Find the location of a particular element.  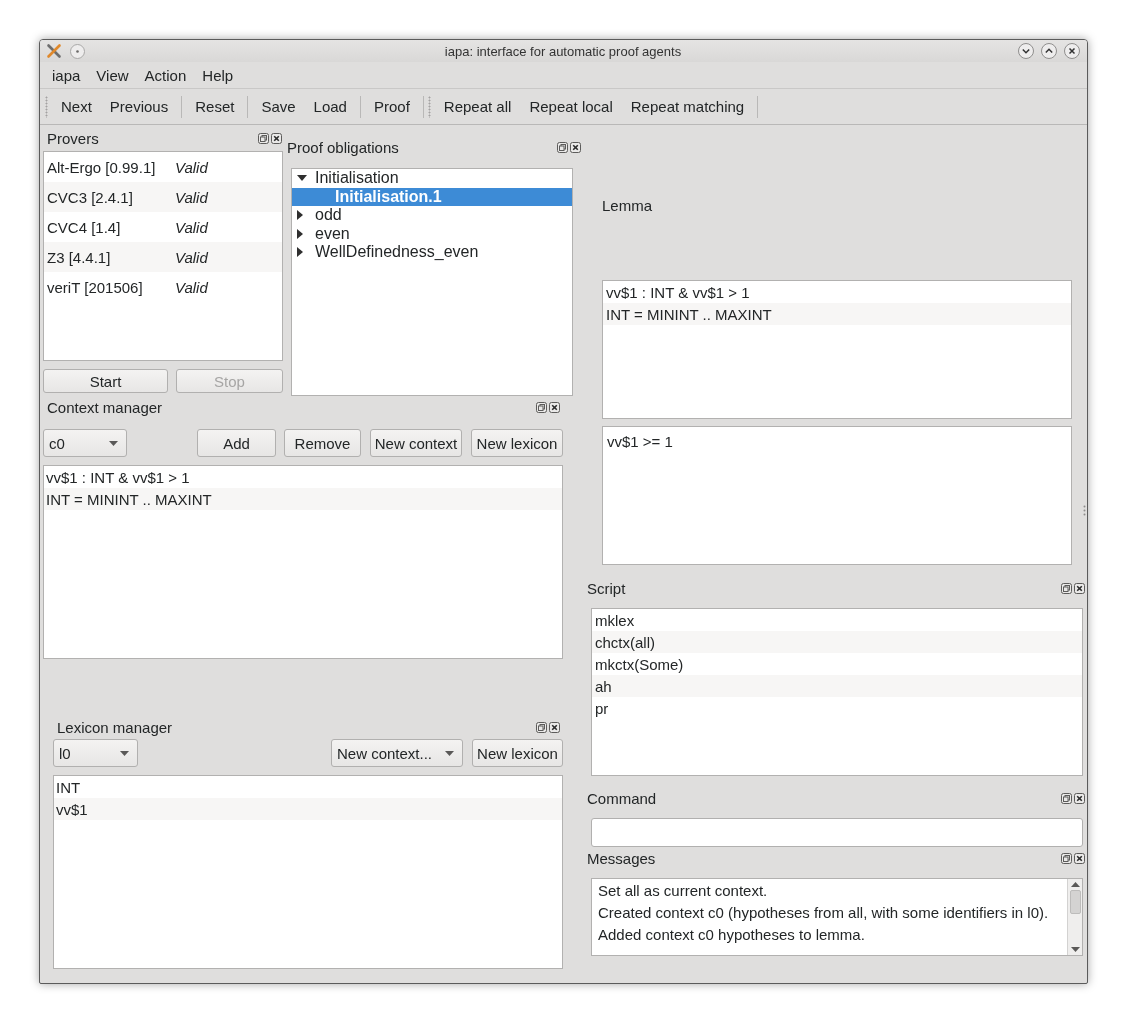

dock-title: Lexicon manager is located at coordinates (115, 727).